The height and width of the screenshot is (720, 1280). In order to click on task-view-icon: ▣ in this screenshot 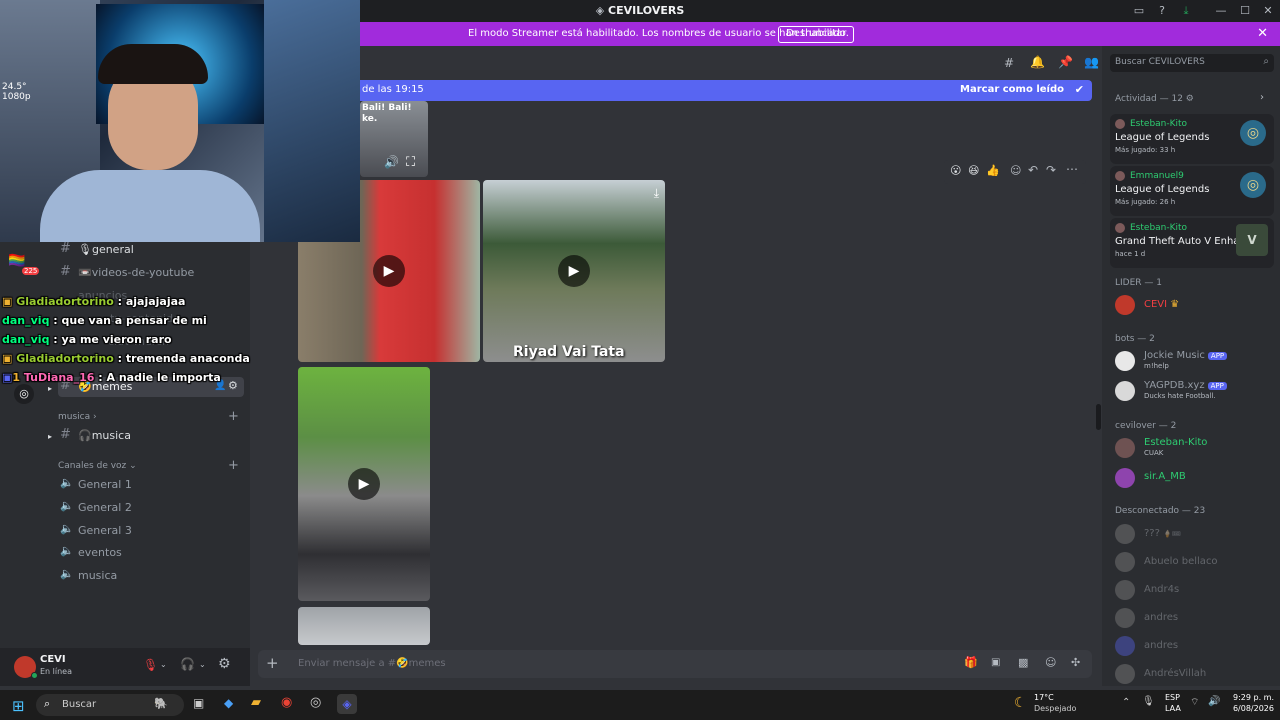, I will do `click(198, 703)`.